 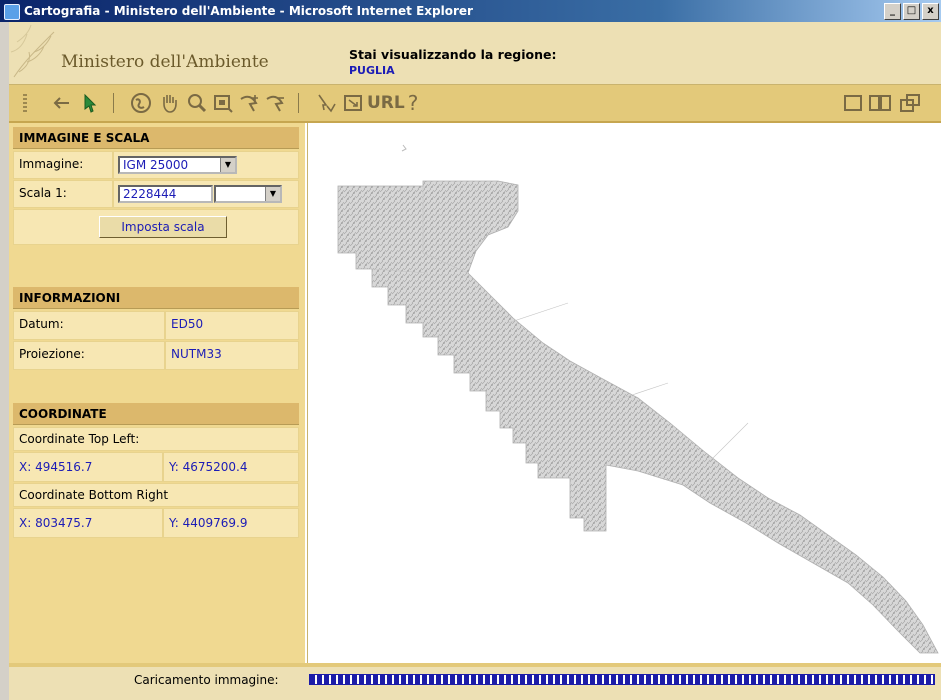 I want to click on image-select: IGM 25000 ▼, so click(x=177, y=165).